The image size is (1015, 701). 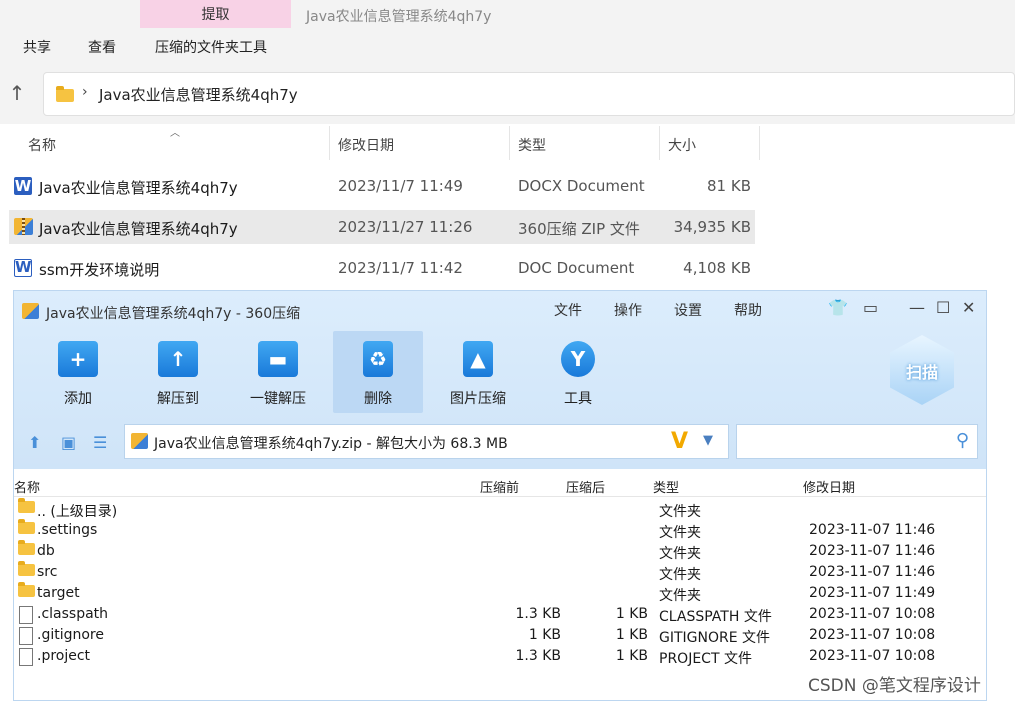 I want to click on image-compress-button: ▲ 图片压缩, so click(x=478, y=372).